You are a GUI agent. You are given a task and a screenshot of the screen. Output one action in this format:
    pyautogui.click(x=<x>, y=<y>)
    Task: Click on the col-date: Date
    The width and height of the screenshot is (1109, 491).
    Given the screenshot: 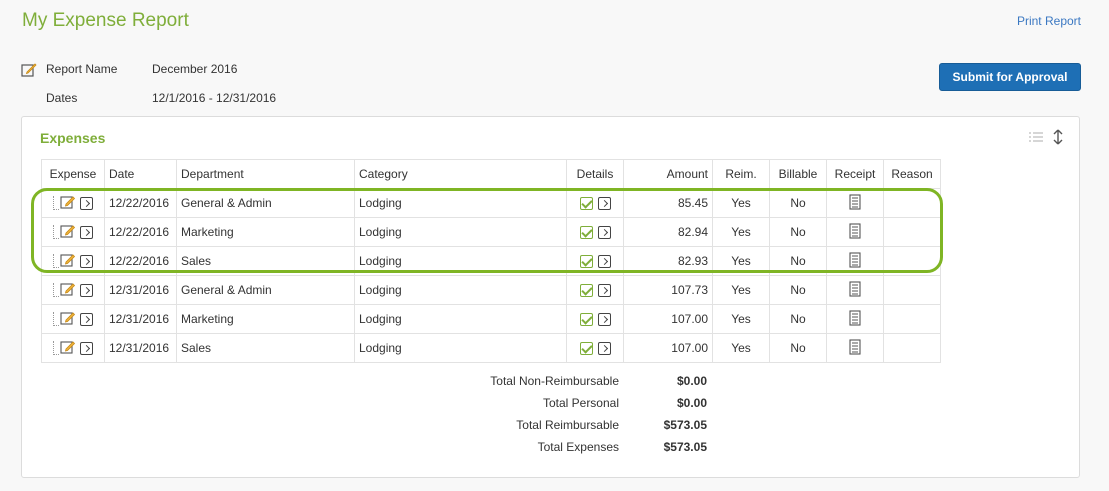 What is the action you would take?
    pyautogui.click(x=140, y=174)
    